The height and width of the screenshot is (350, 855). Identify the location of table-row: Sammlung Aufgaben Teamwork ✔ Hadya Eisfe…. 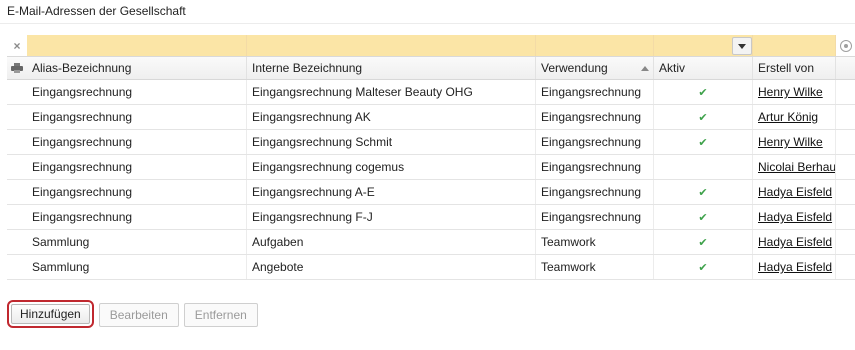
(431, 242).